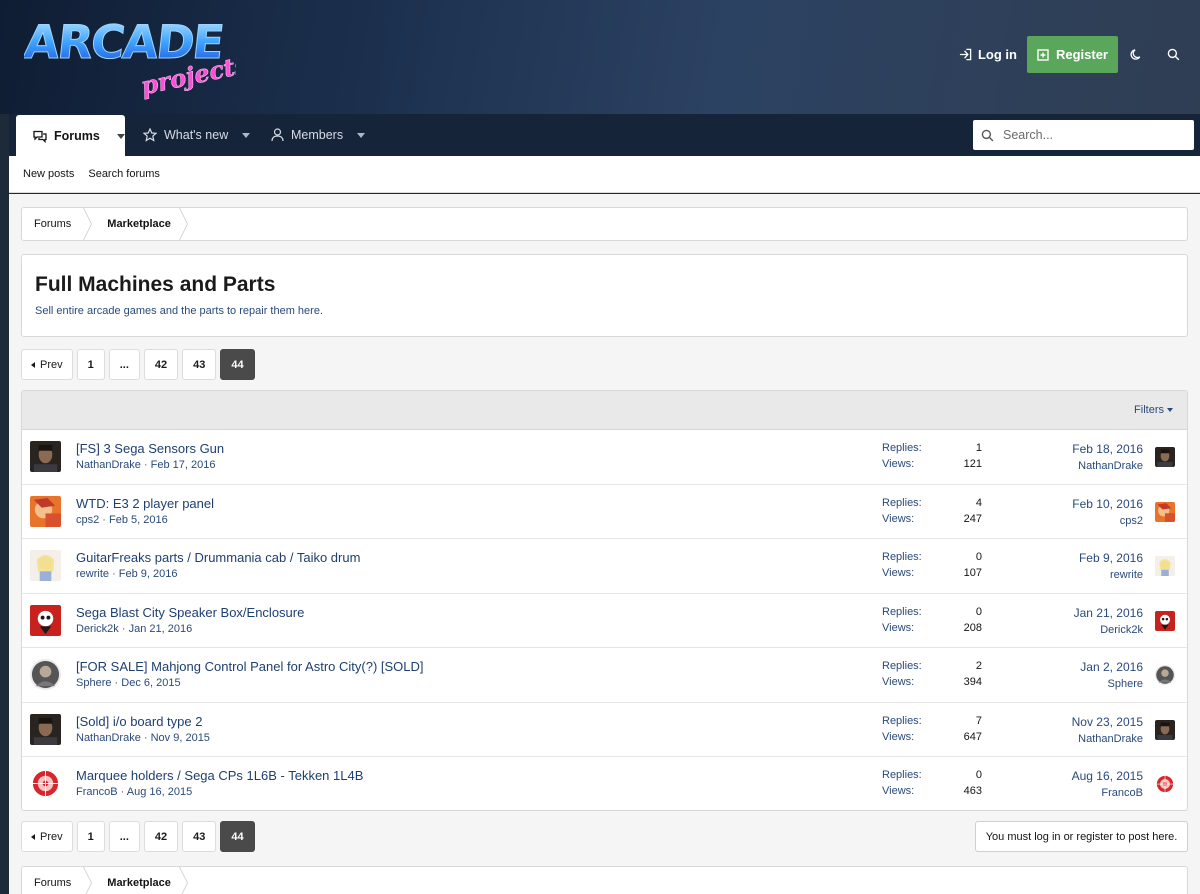  I want to click on last-post-date: Jan 2, 2016, so click(1111, 667).